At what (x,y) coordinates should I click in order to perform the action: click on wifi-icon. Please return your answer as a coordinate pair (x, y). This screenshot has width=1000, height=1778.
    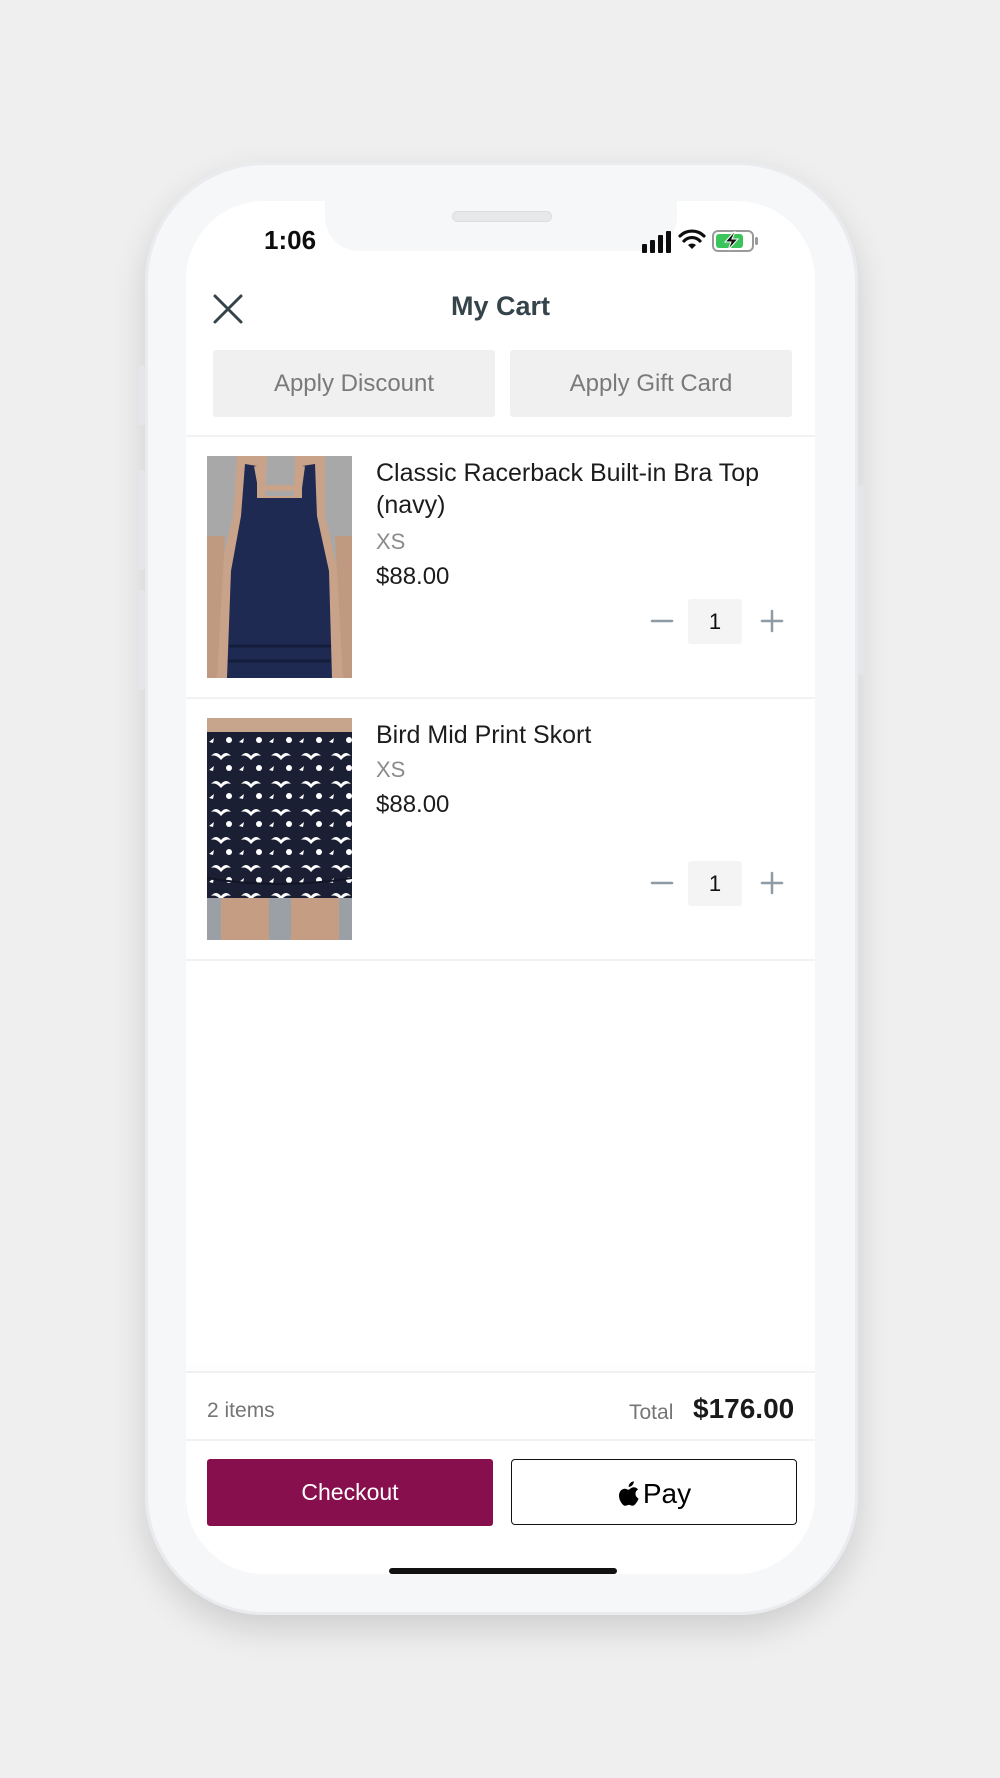
    Looking at the image, I should click on (692, 239).